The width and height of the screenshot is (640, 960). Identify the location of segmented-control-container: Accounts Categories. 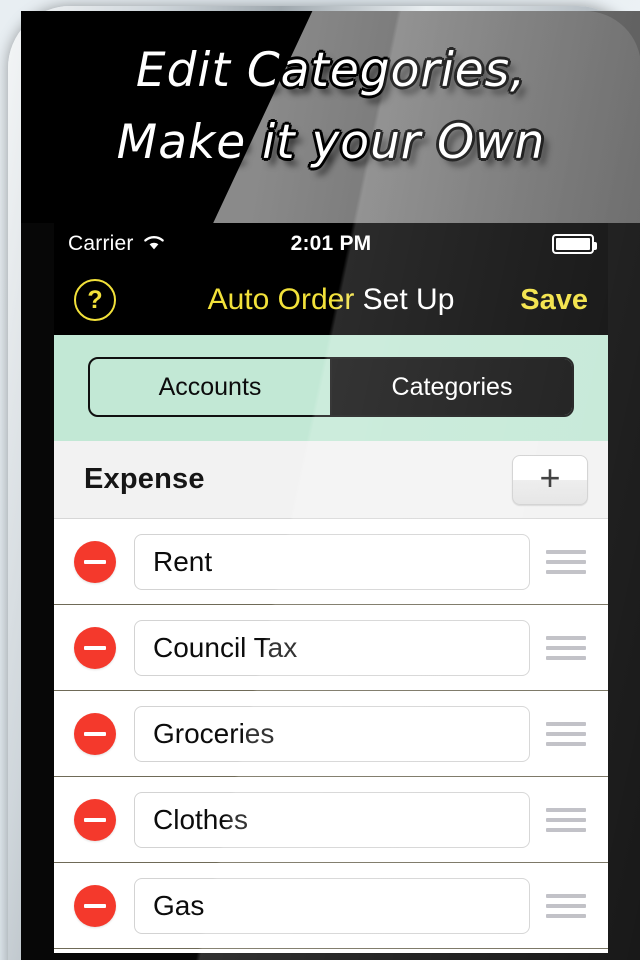
(331, 388).